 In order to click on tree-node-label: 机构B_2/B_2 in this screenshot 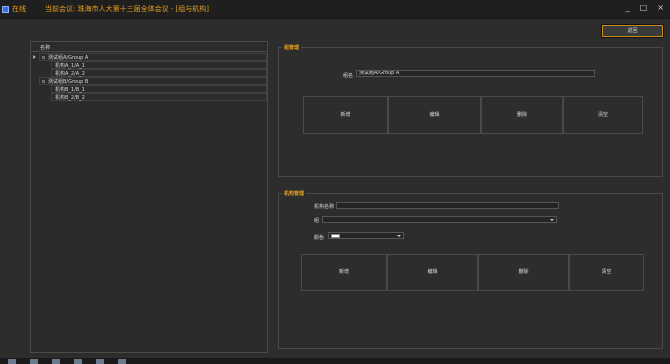, I will do `click(70, 98)`.